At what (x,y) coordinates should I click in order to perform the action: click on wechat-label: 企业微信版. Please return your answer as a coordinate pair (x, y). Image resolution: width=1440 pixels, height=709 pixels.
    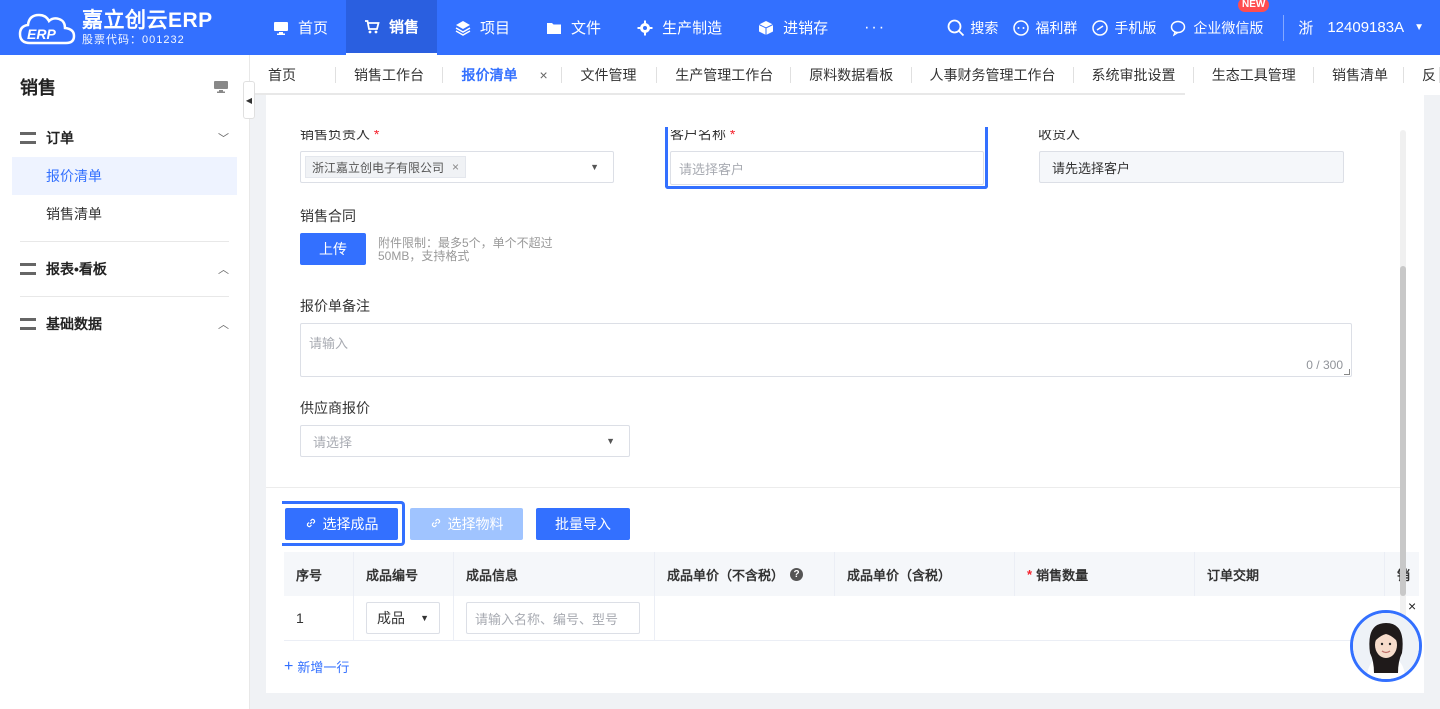
    Looking at the image, I should click on (1228, 27).